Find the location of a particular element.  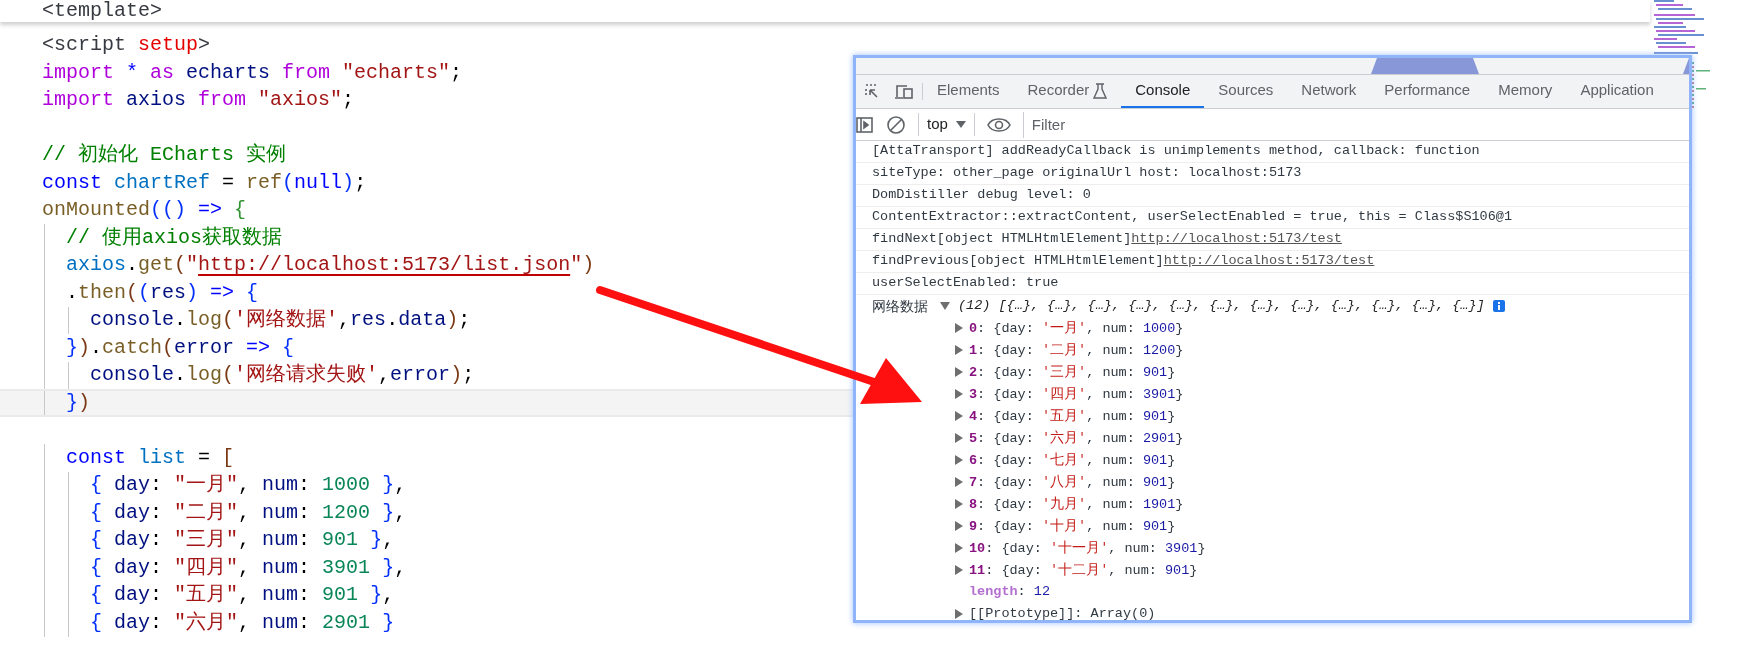

code-line: // 使用axios获取数据 is located at coordinates (426, 238).